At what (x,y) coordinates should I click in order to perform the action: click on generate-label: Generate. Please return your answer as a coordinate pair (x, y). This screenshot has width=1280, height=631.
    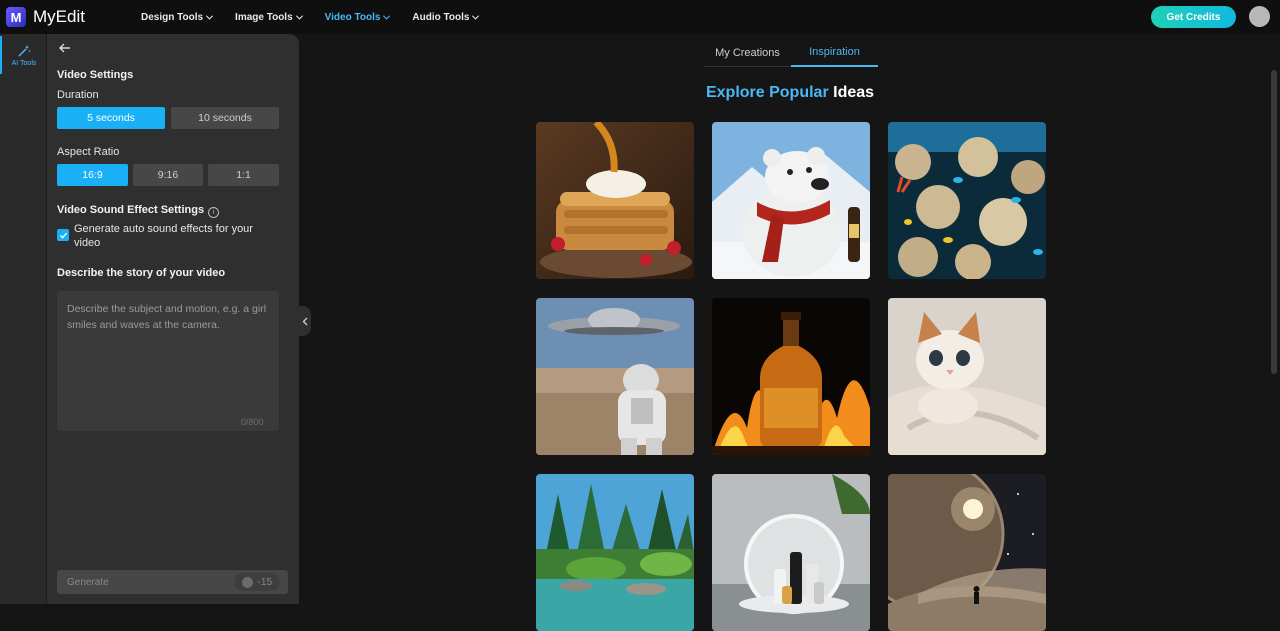
    Looking at the image, I should click on (88, 582).